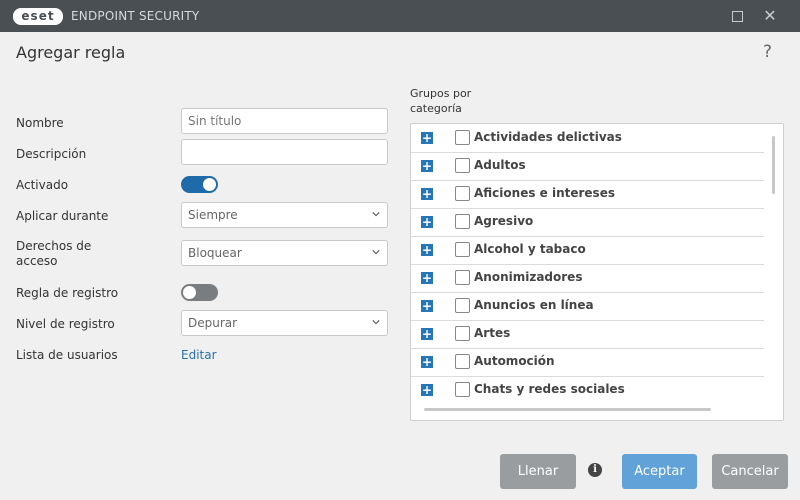  I want to click on category-label: Artes, so click(492, 333).